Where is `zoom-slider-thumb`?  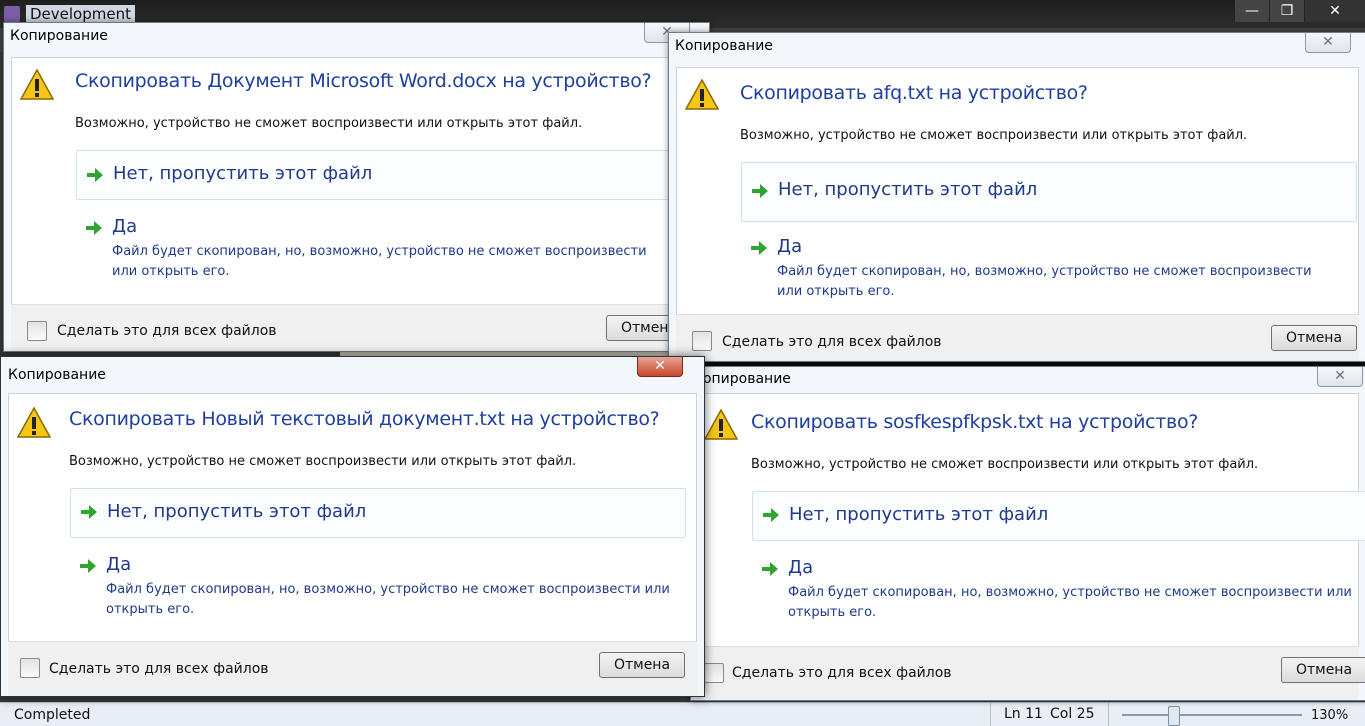 zoom-slider-thumb is located at coordinates (1174, 716).